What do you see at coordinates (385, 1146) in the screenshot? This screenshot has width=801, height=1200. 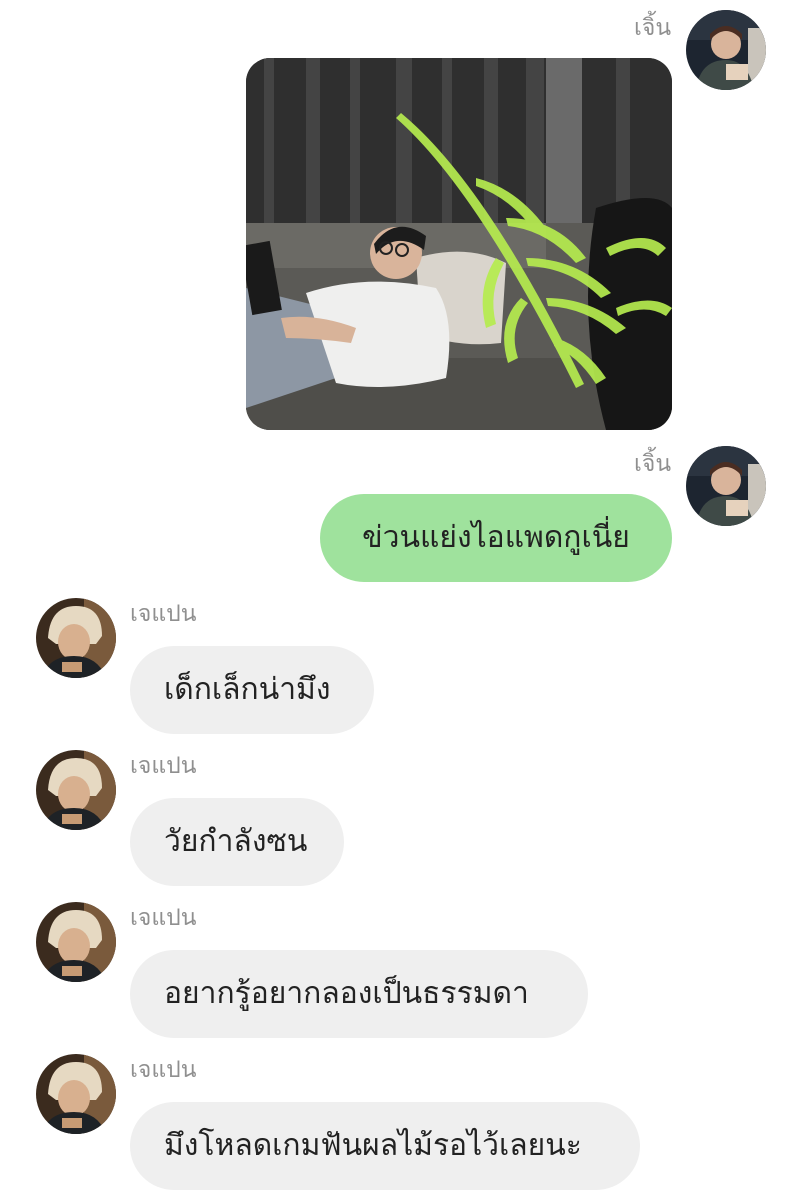 I see `message-bubble-incoming: มึงโหลดเกมฟันผลไม้รอไว้เลยนะ` at bounding box center [385, 1146].